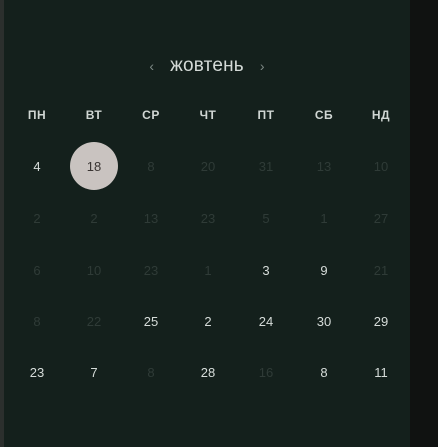  Describe the element at coordinates (381, 321) in the screenshot. I see `day-cell: 29` at that location.